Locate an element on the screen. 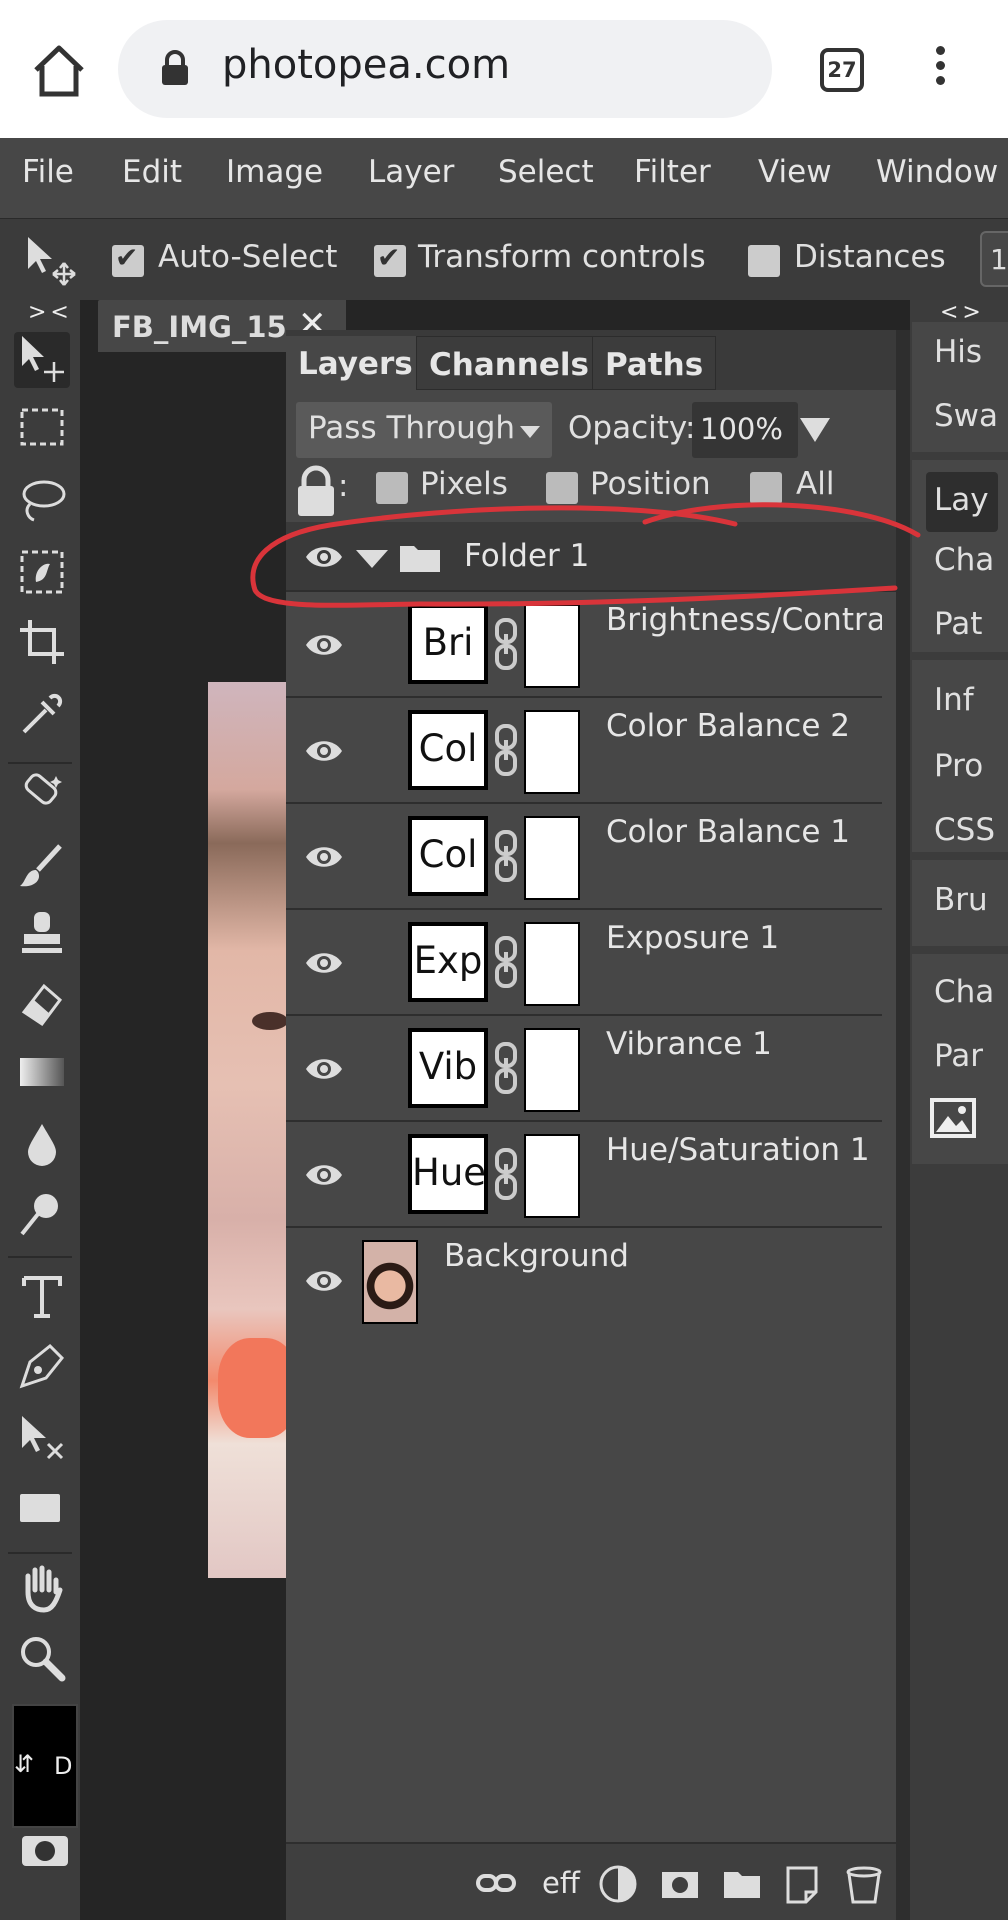  gradient-tool-icon is located at coordinates (42, 1076).